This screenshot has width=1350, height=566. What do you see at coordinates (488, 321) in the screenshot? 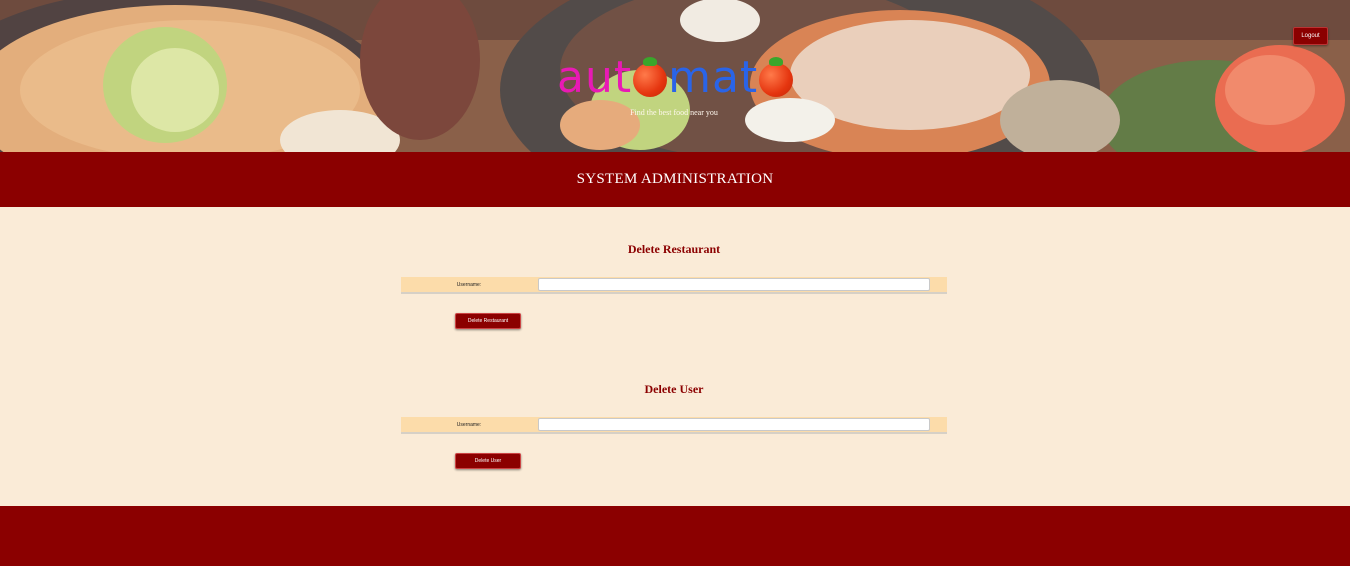
I see `delete-restaurant-button: Delete Restaurant` at bounding box center [488, 321].